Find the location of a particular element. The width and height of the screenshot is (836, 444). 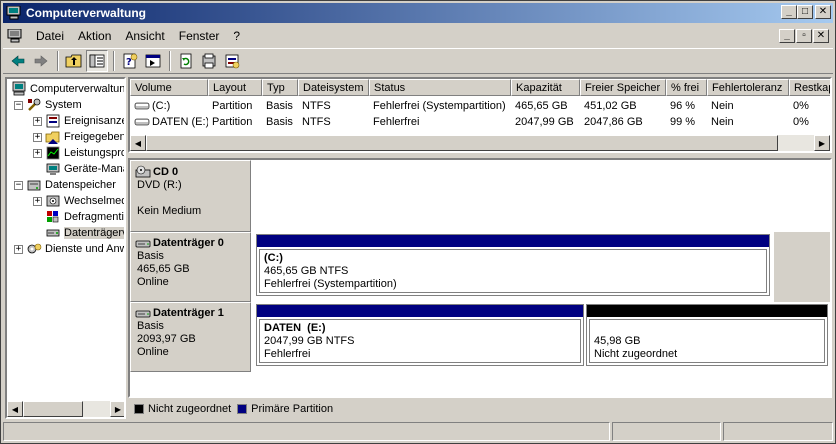

help-icon is located at coordinates (209, 61).